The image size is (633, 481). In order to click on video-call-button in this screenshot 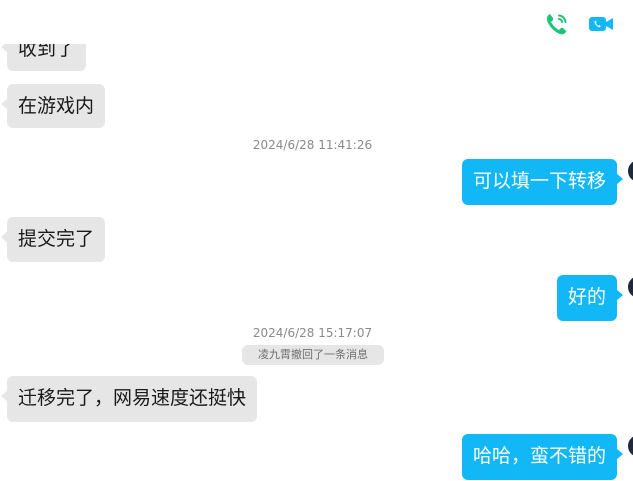, I will do `click(601, 24)`.